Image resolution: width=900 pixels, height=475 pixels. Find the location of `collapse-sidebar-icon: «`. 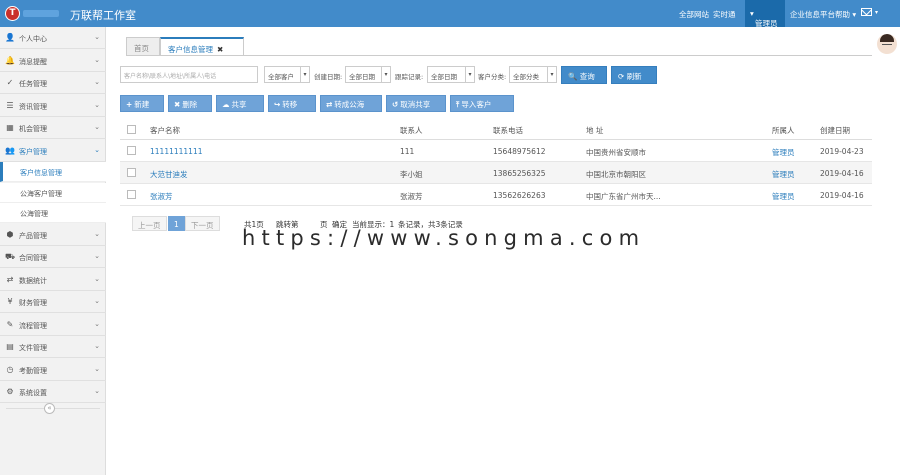

collapse-sidebar-icon: « is located at coordinates (49, 408).